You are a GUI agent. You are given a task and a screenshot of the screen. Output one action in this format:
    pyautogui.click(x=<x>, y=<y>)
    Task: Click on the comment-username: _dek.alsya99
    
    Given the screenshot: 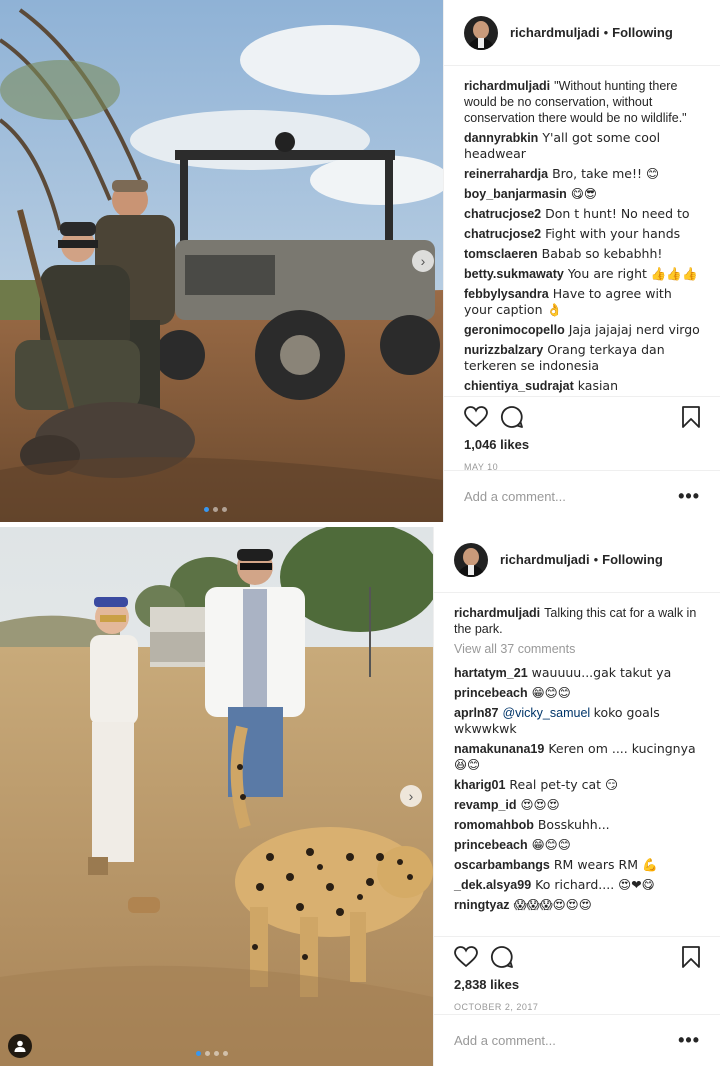 What is the action you would take?
    pyautogui.click(x=492, y=885)
    